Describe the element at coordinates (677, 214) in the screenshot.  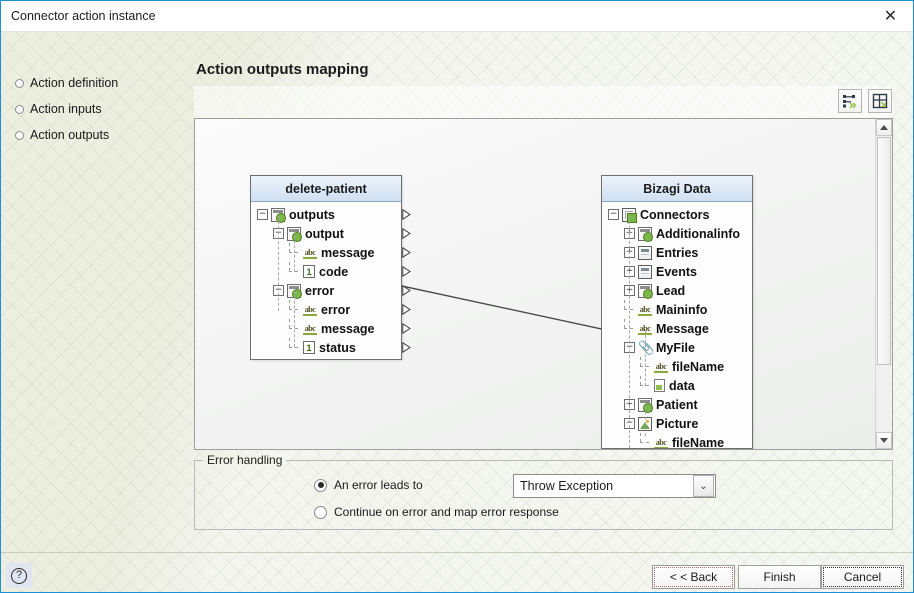
I see `tree-row: − Connectors` at that location.